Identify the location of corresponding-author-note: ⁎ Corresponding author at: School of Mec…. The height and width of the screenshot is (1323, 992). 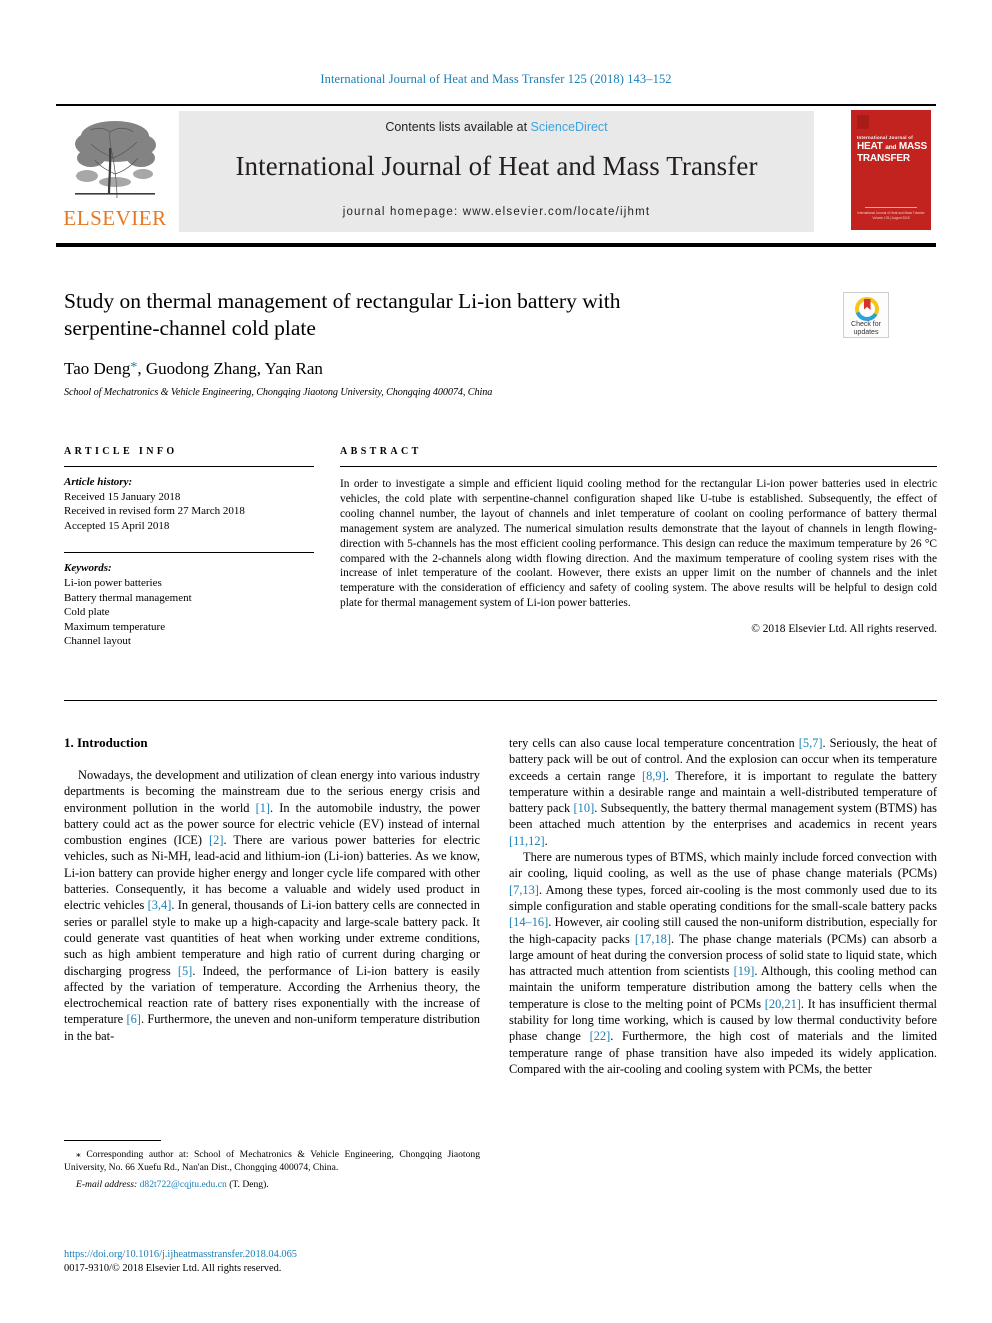
(272, 1161).